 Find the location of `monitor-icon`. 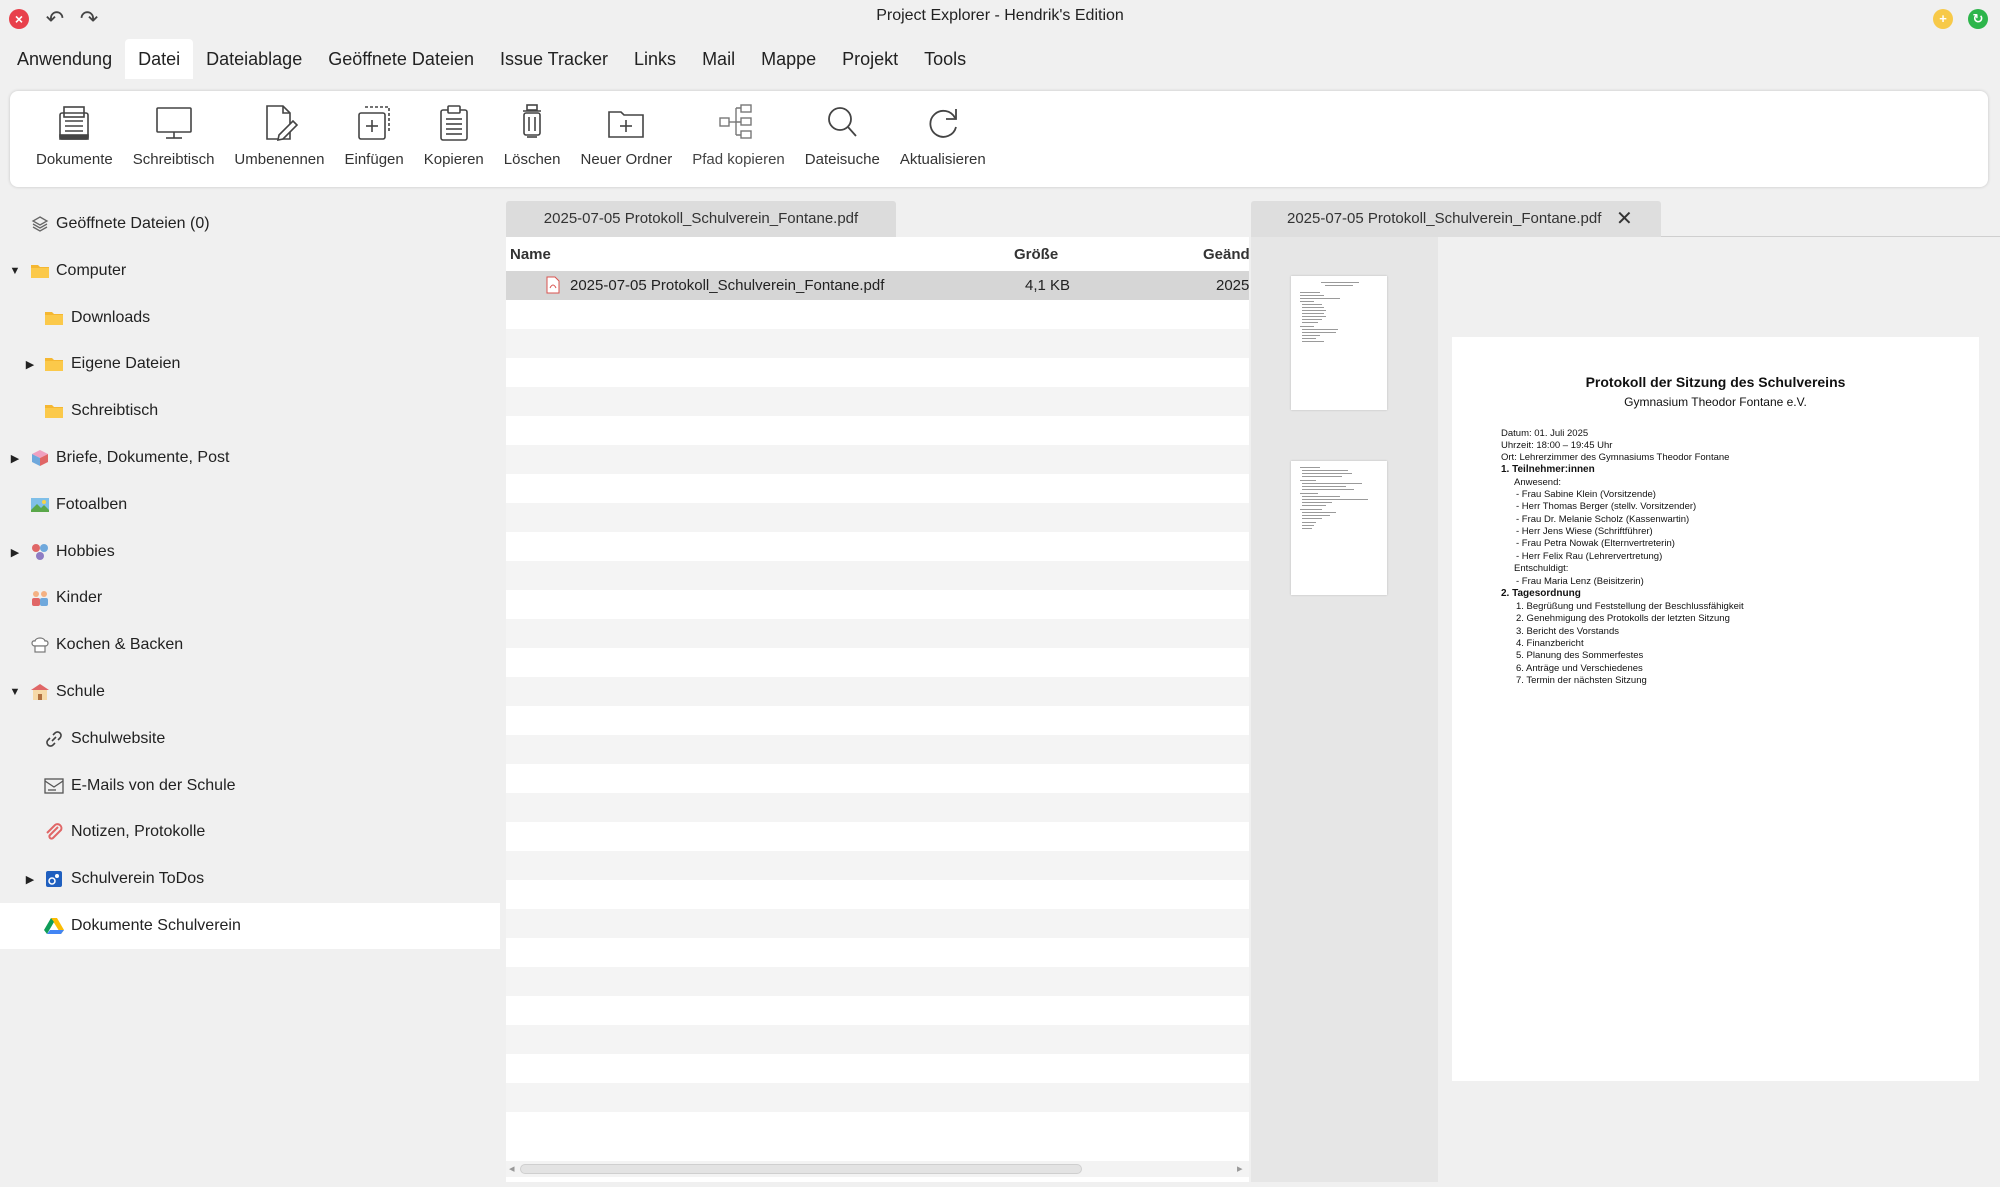

monitor-icon is located at coordinates (173, 123).